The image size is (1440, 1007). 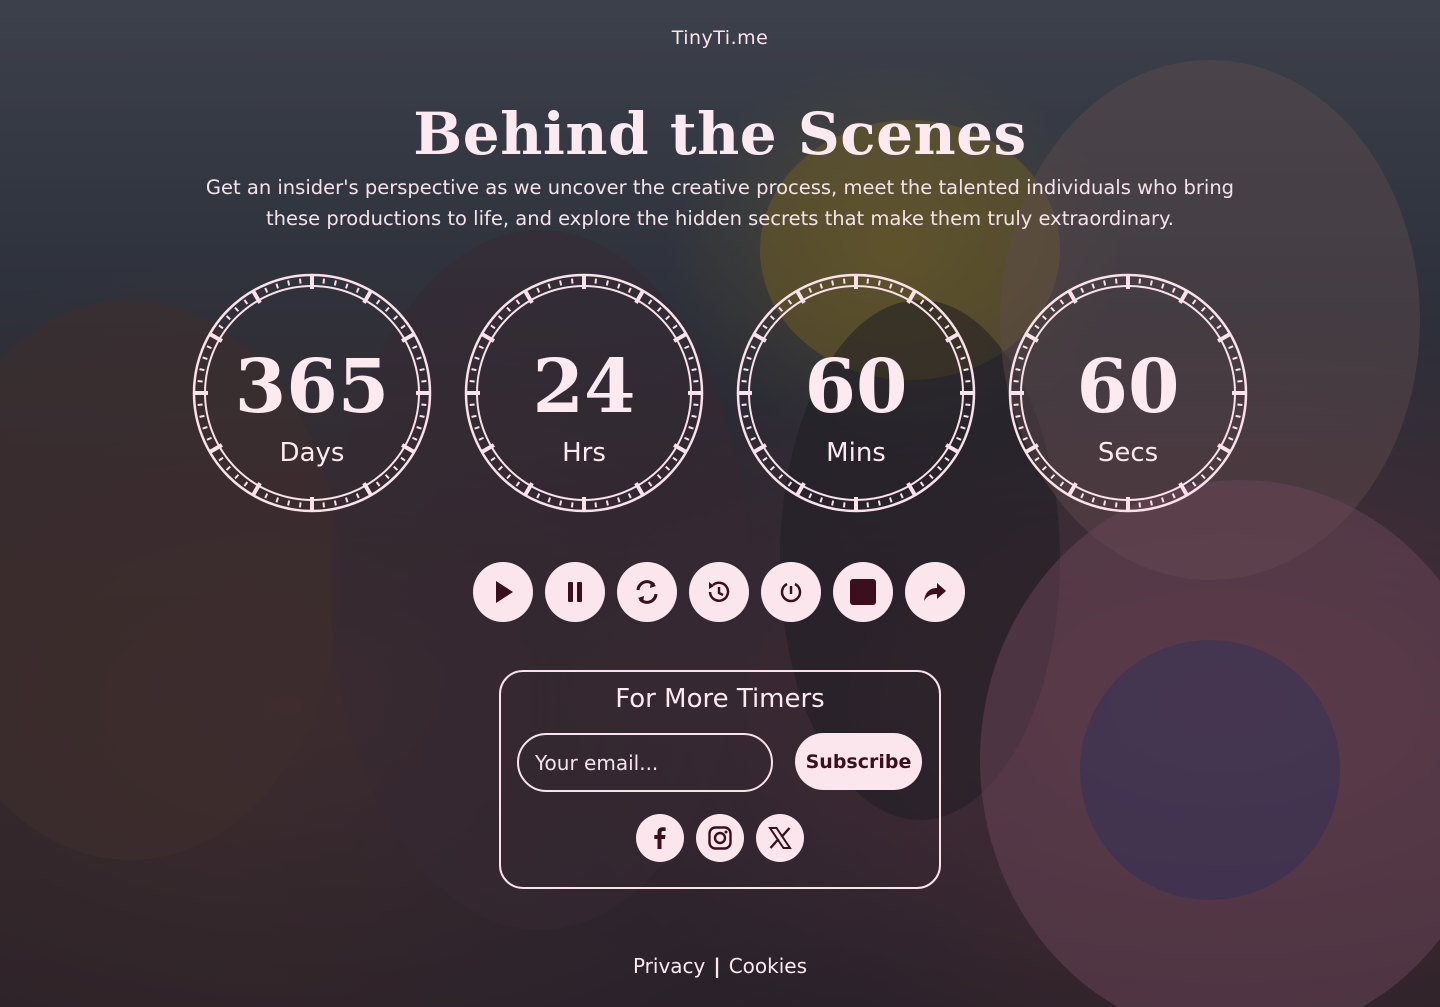 I want to click on history-button, so click(x=719, y=592).